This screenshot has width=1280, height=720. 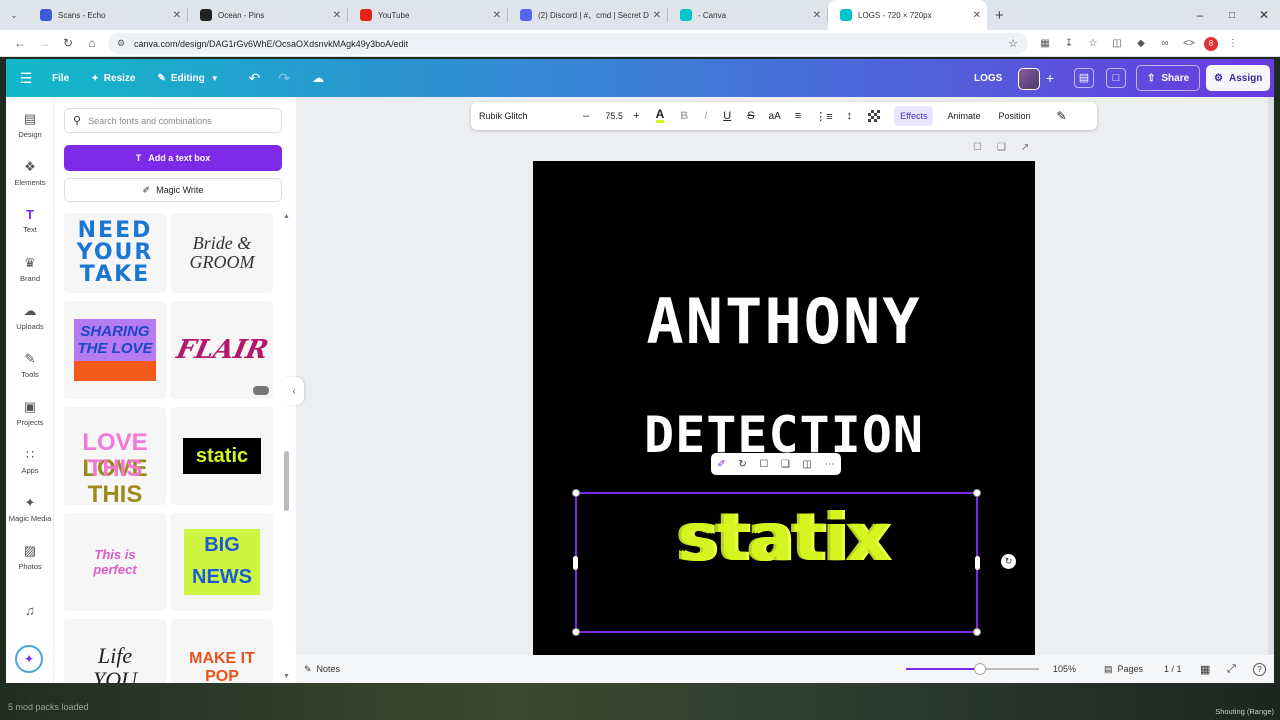 I want to click on back-icon: ←, so click(x=20, y=43).